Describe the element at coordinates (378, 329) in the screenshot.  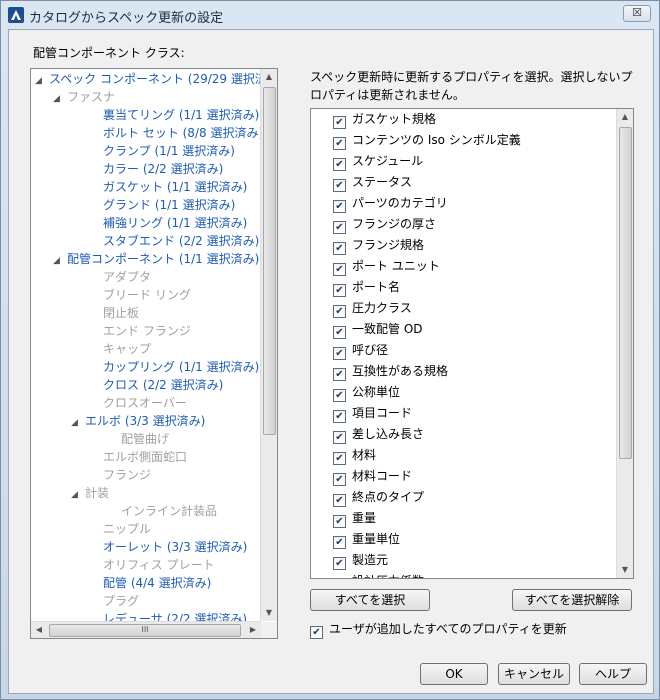
I see `property-item: ✔ 一致配管 OD` at that location.